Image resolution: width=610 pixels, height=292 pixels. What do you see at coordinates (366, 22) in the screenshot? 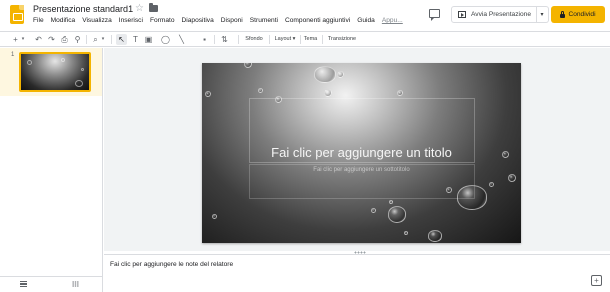
I see `menu-guida: Guida` at bounding box center [366, 22].